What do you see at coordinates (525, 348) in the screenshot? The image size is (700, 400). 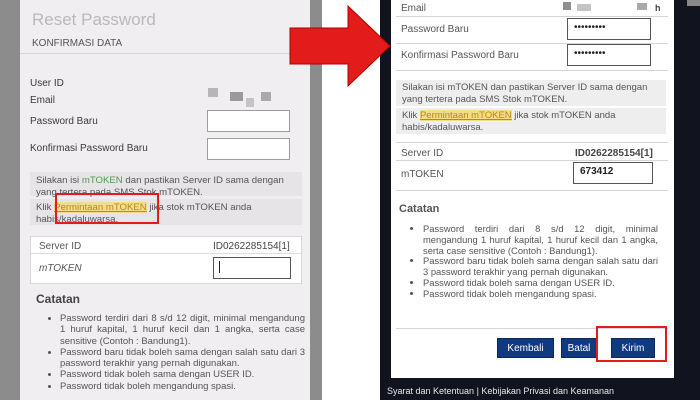 I see `kembali-button: Kembali` at bounding box center [525, 348].